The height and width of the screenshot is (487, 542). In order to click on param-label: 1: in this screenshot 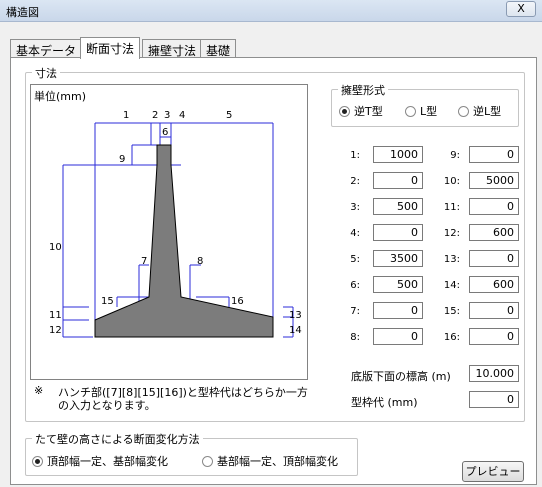, I will do `click(355, 155)`.